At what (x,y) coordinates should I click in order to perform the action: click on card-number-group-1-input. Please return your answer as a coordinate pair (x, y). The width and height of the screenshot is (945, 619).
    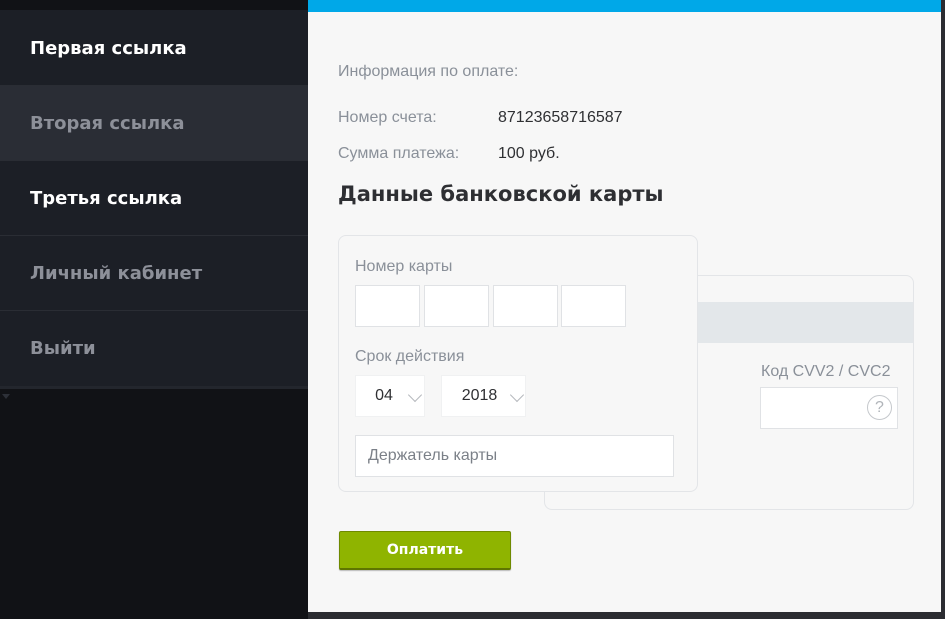
    Looking at the image, I should click on (387, 306).